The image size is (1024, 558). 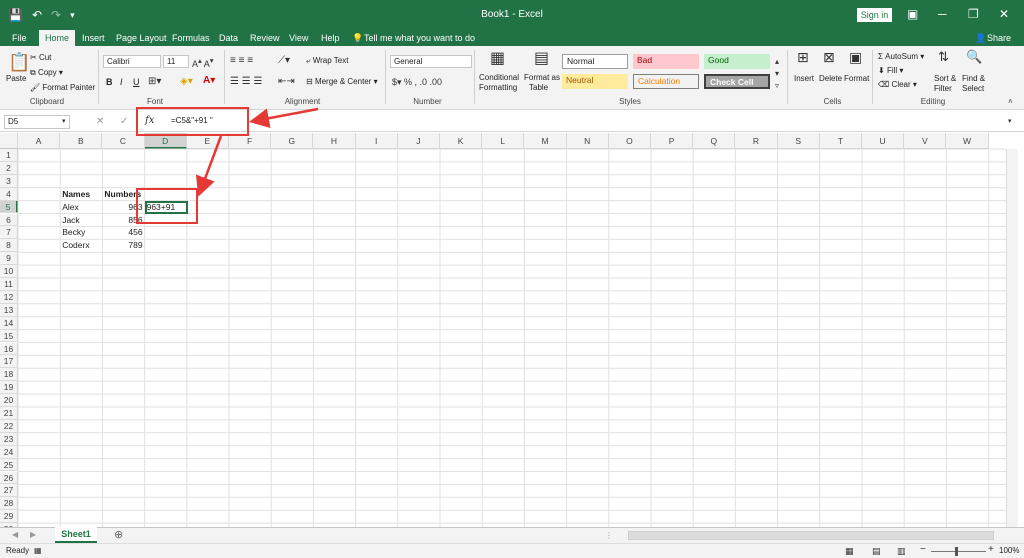 I want to click on zoom-slider-thumb, so click(x=956, y=551).